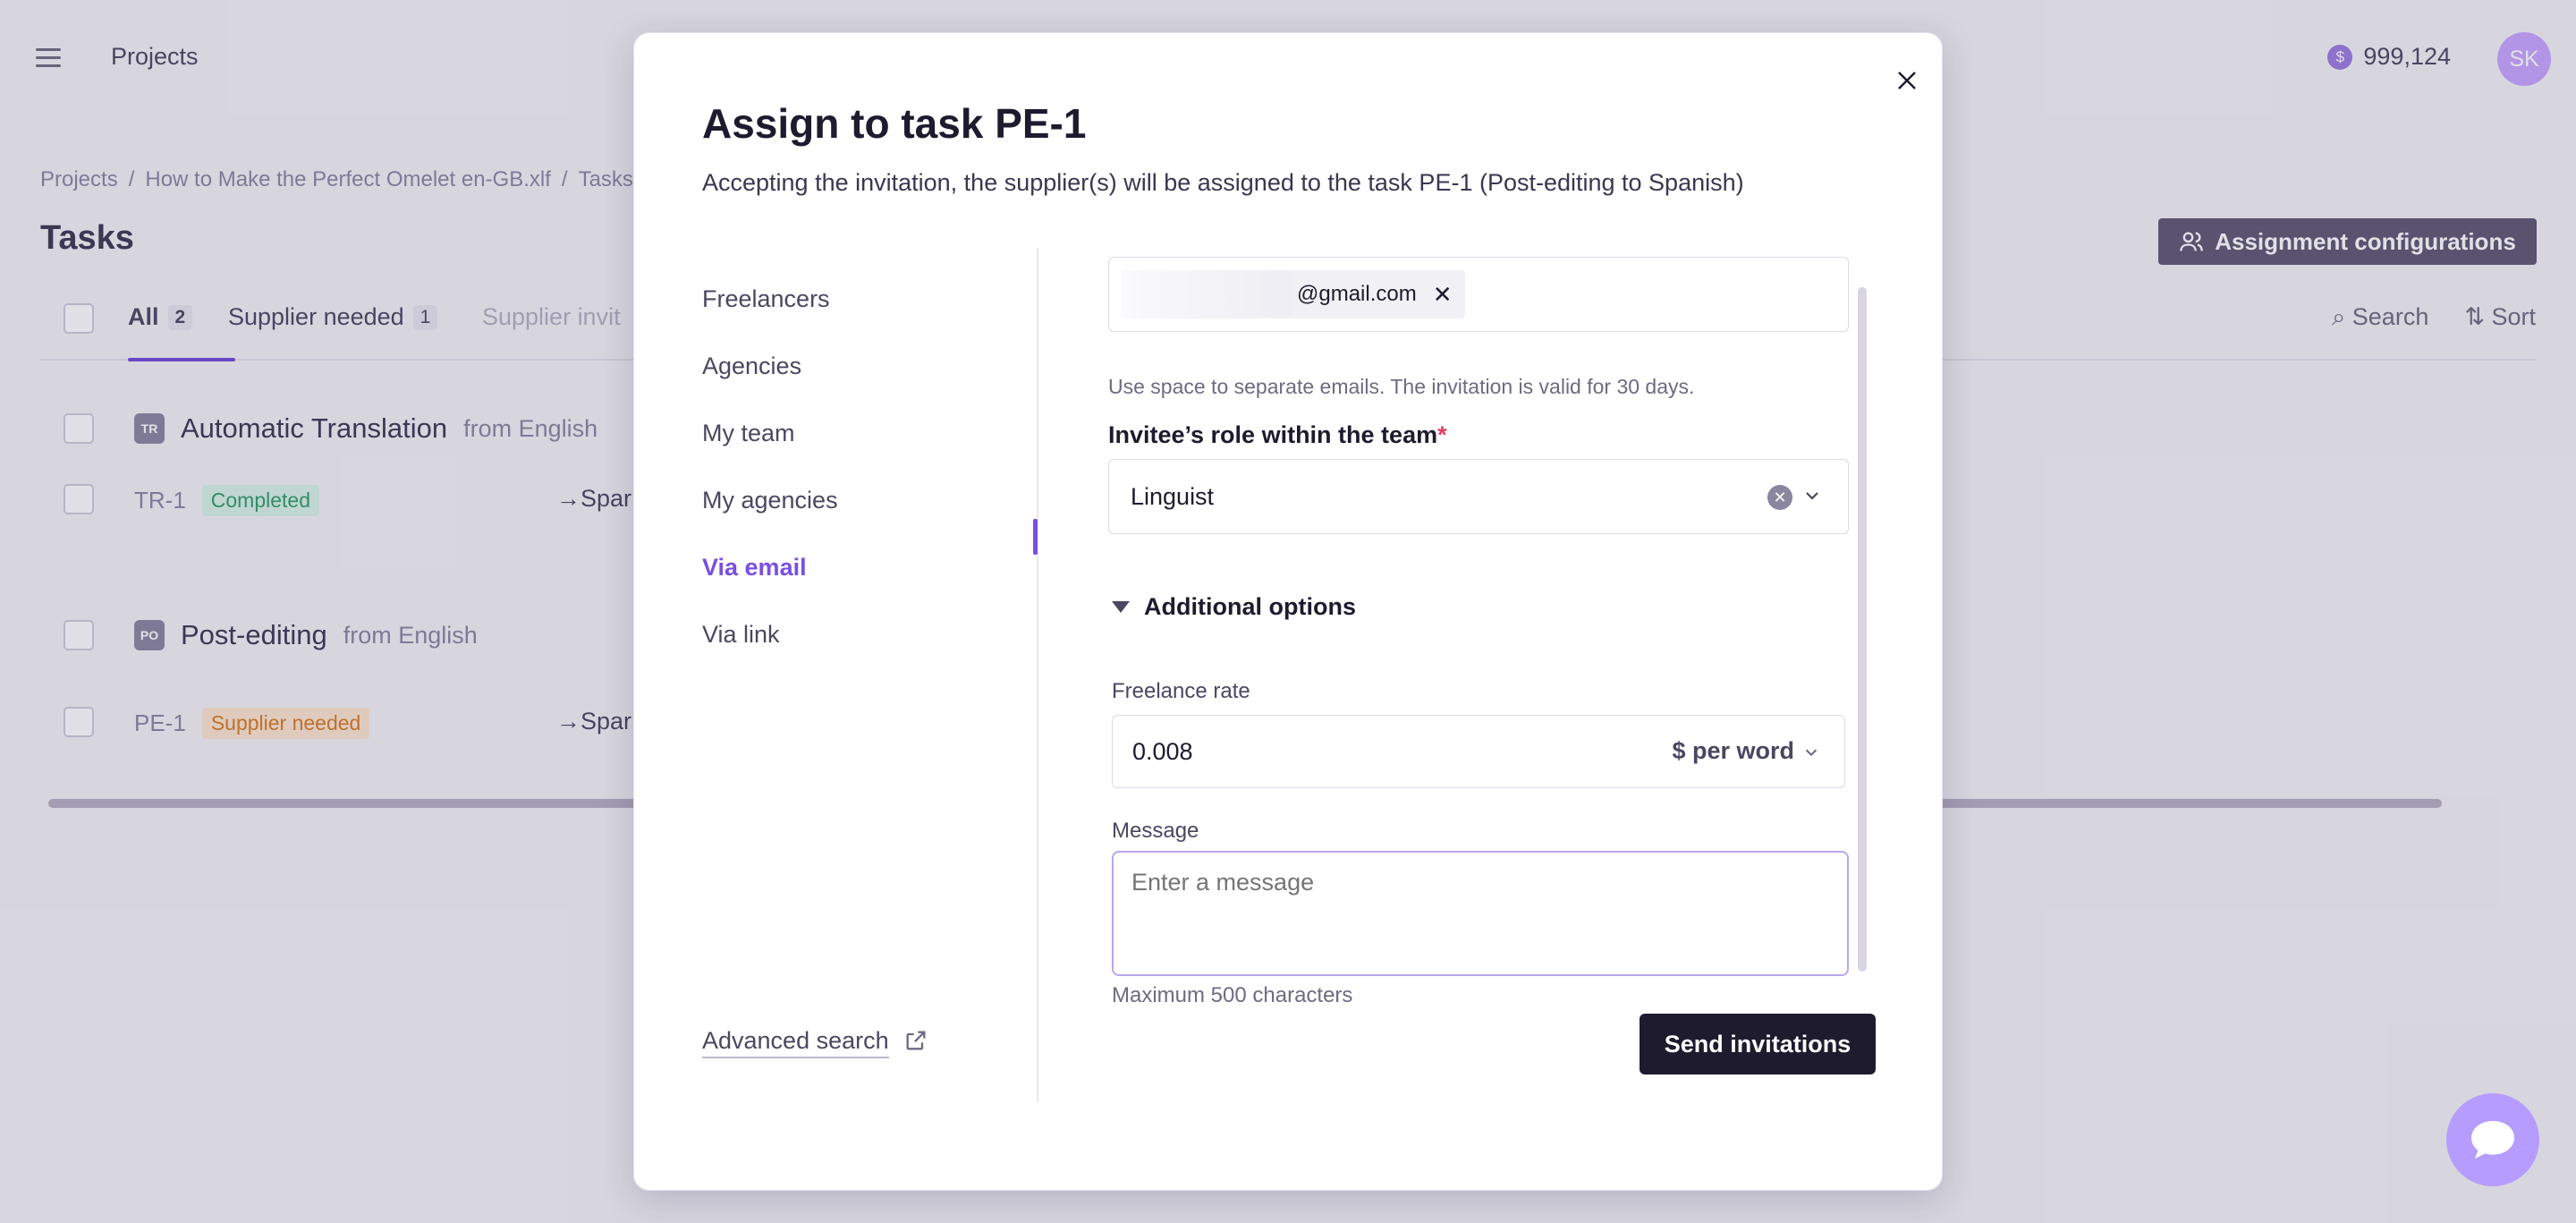 Image resolution: width=2576 pixels, height=1223 pixels. What do you see at coordinates (1478, 294) in the screenshot?
I see `email-input: @gmail.com ✕` at bounding box center [1478, 294].